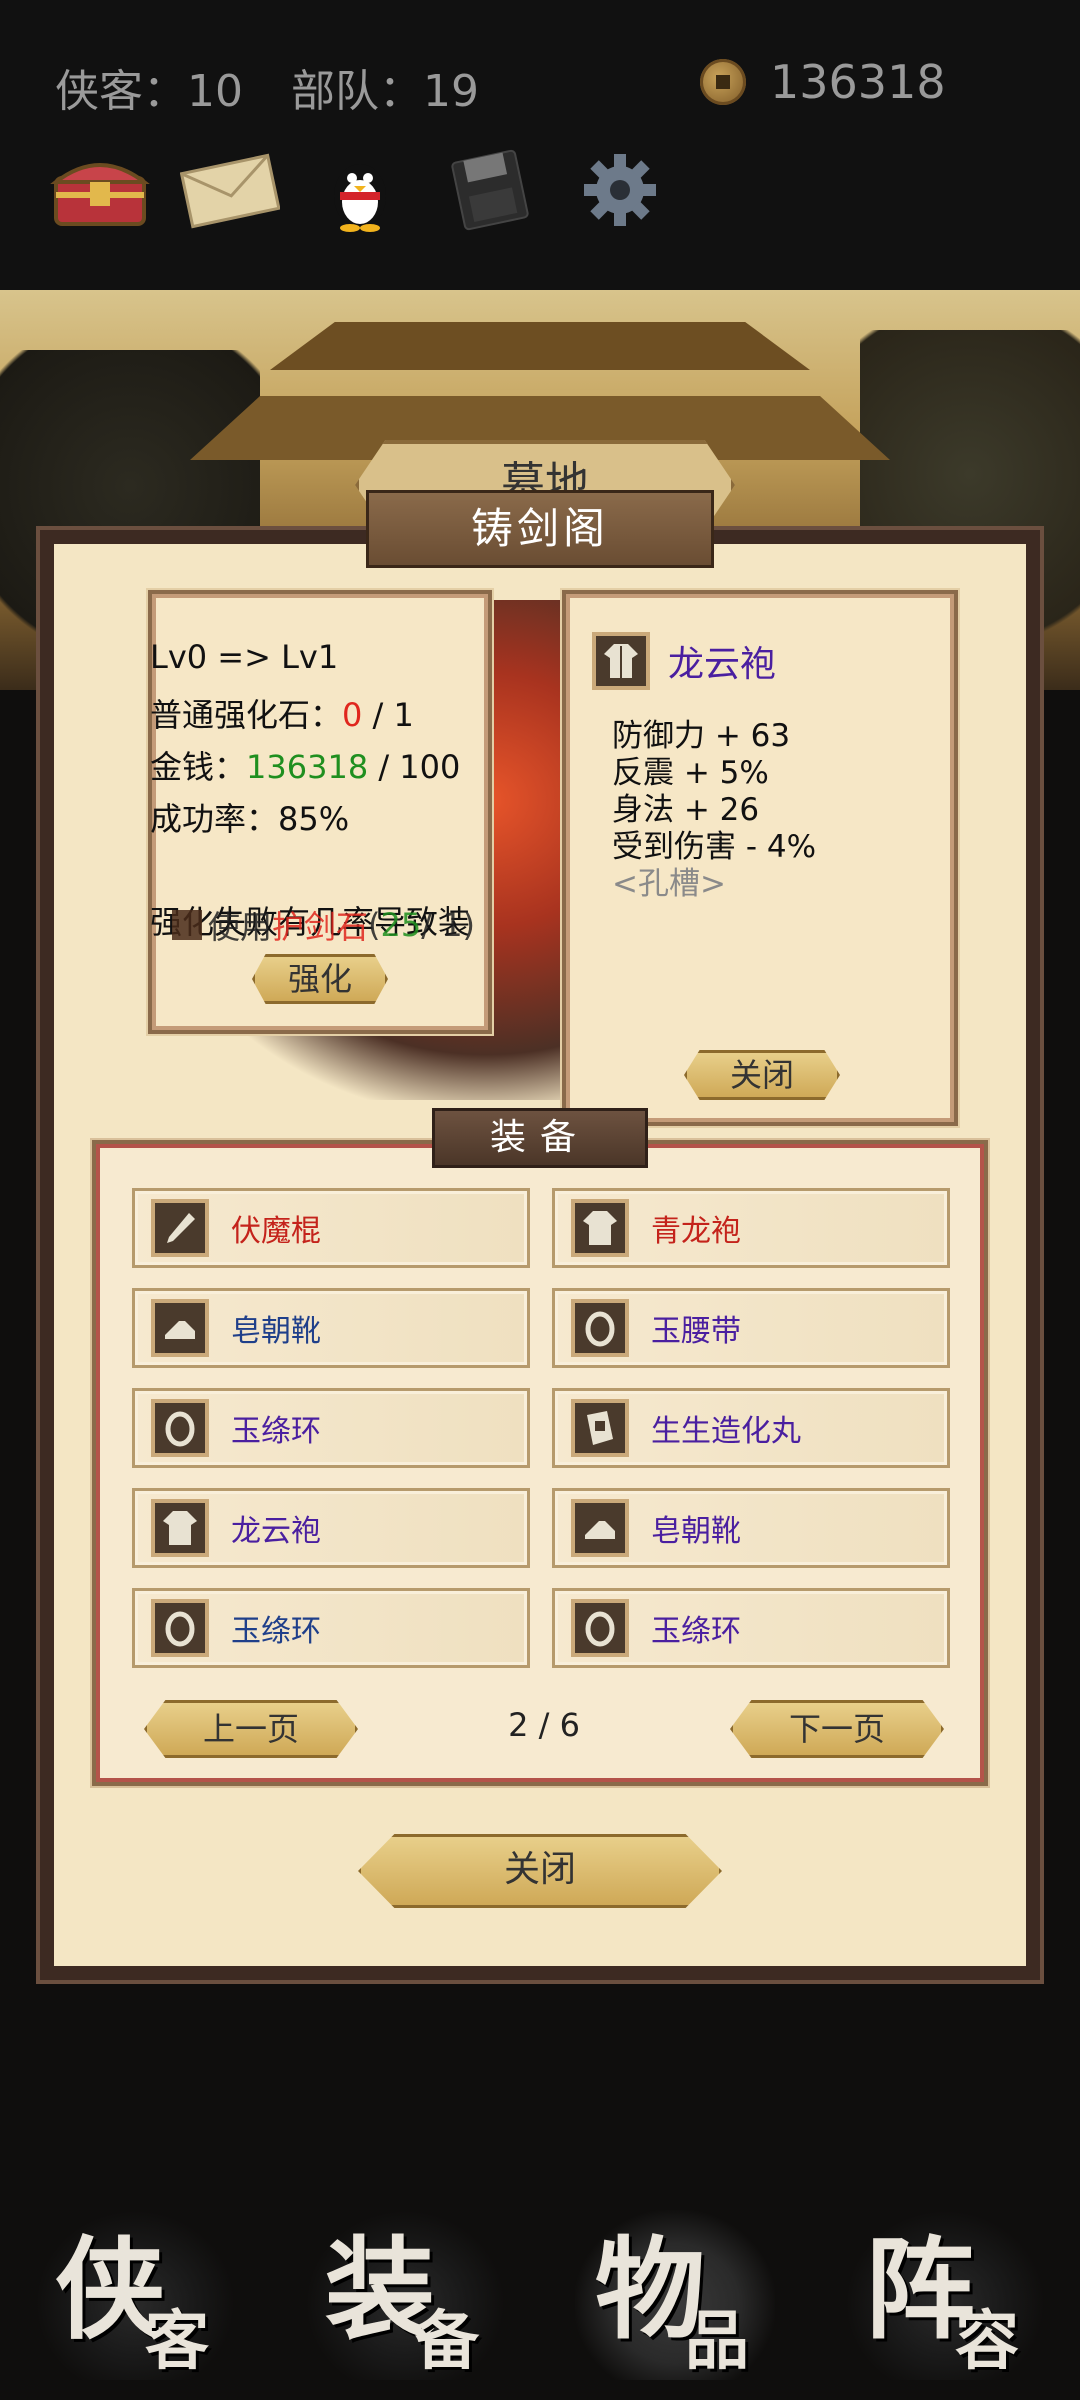 This screenshot has height=2400, width=1080. I want to click on protect-checkbox, so click(187, 925).